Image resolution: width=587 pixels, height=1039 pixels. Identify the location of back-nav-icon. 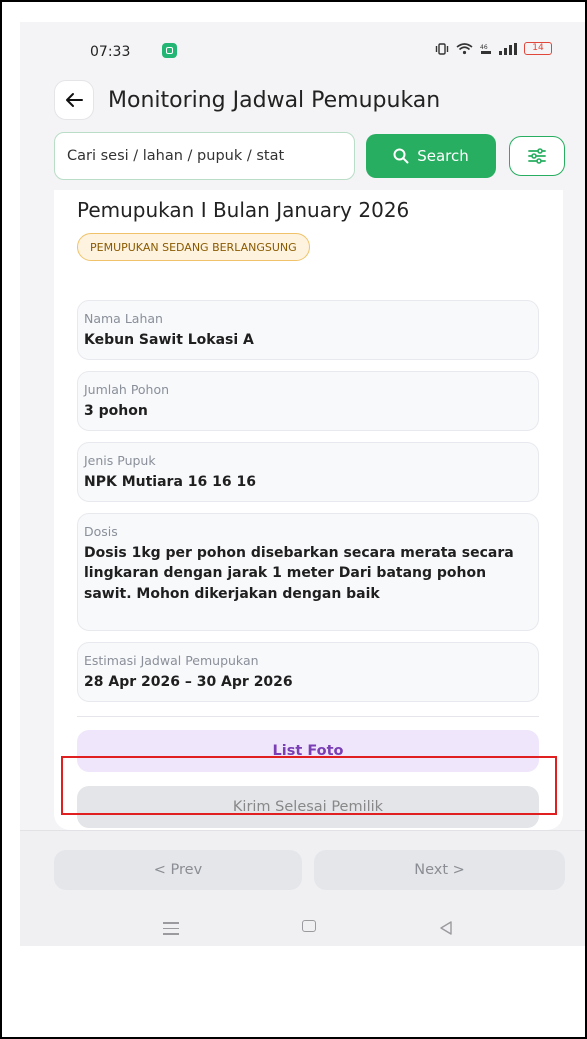
(446, 928).